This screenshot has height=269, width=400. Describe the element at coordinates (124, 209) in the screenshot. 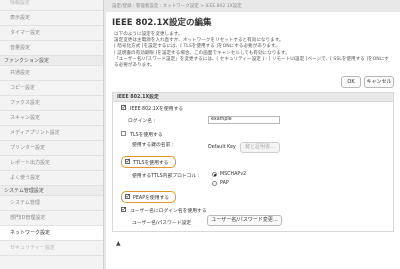

I see `use-login-as-username-checkbox` at that location.